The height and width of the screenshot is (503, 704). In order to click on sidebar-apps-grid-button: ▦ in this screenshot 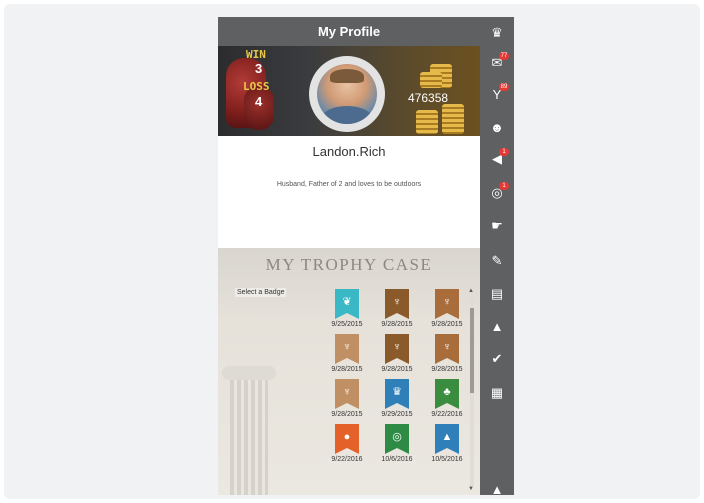, I will do `click(497, 393)`.